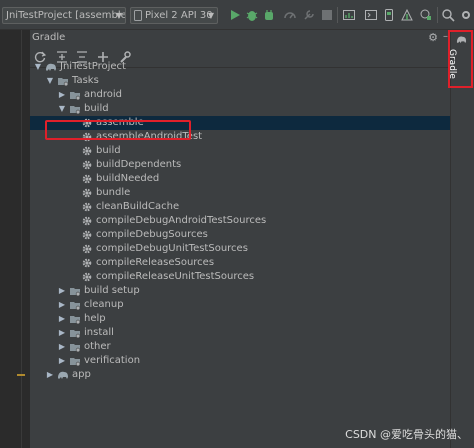 The width and height of the screenshot is (474, 448). What do you see at coordinates (112, 360) in the screenshot?
I see `tree-node-label: verification` at bounding box center [112, 360].